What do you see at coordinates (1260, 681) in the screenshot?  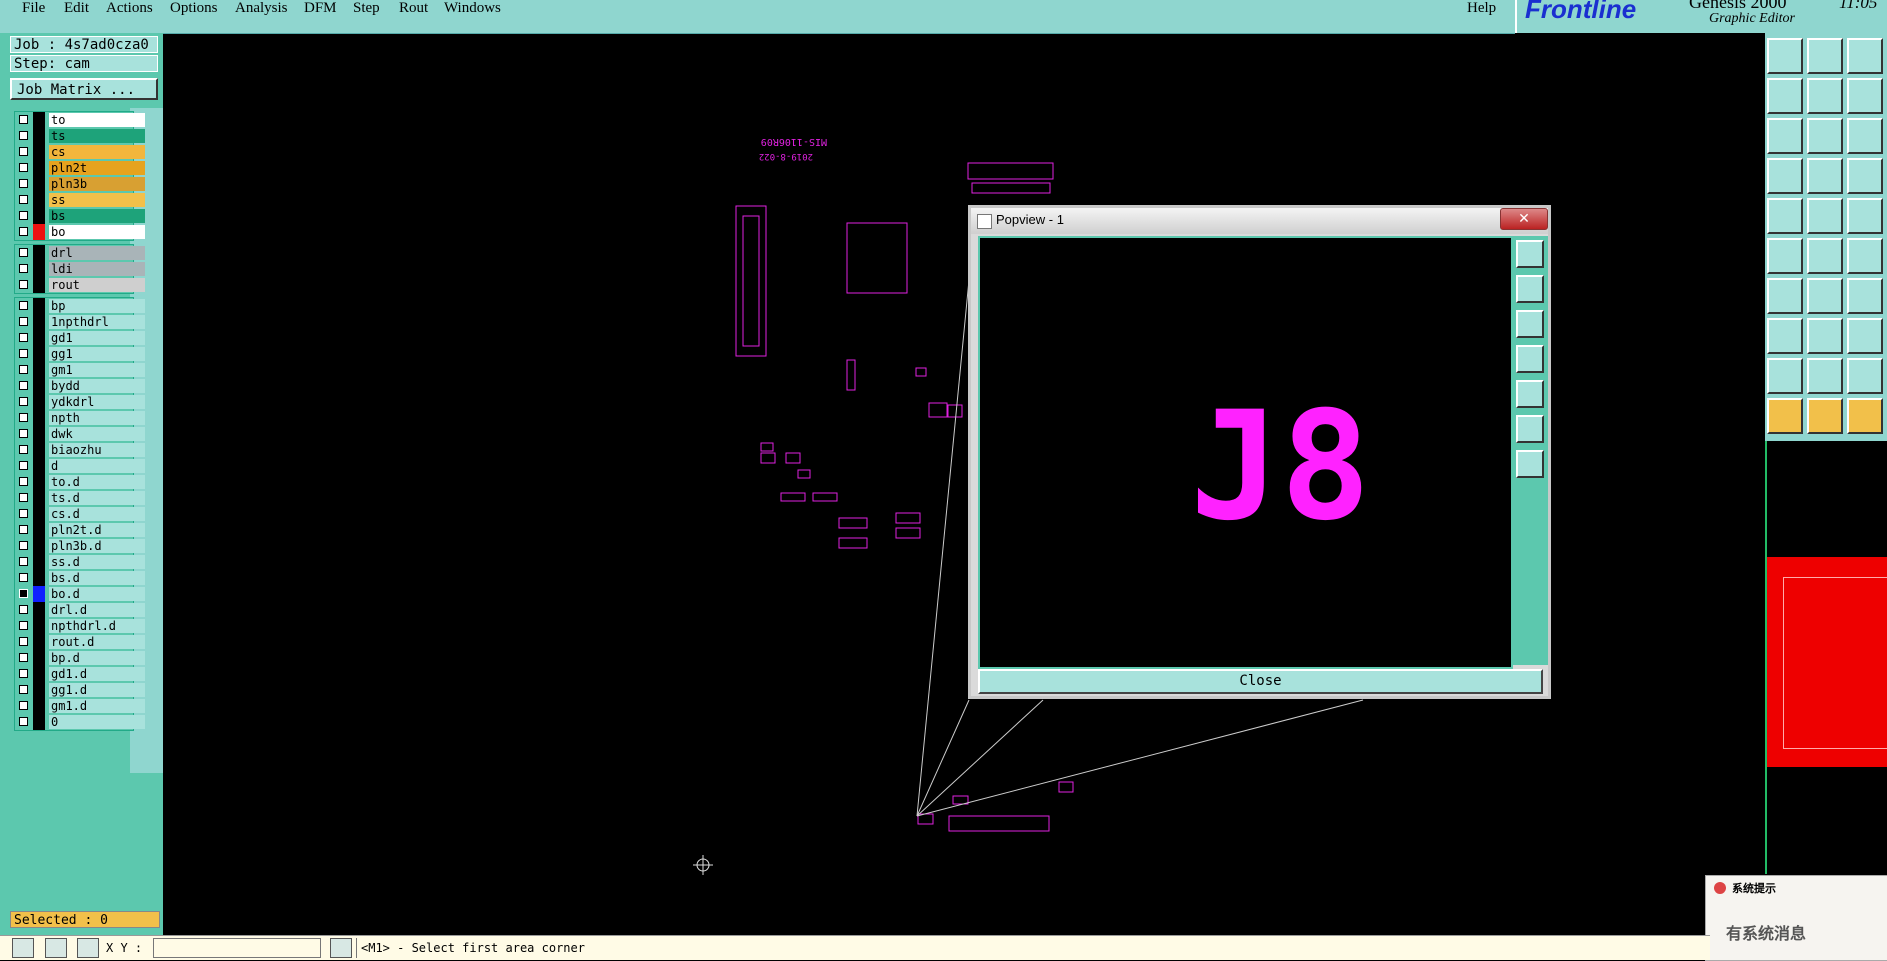 I see `close-button: Close` at bounding box center [1260, 681].